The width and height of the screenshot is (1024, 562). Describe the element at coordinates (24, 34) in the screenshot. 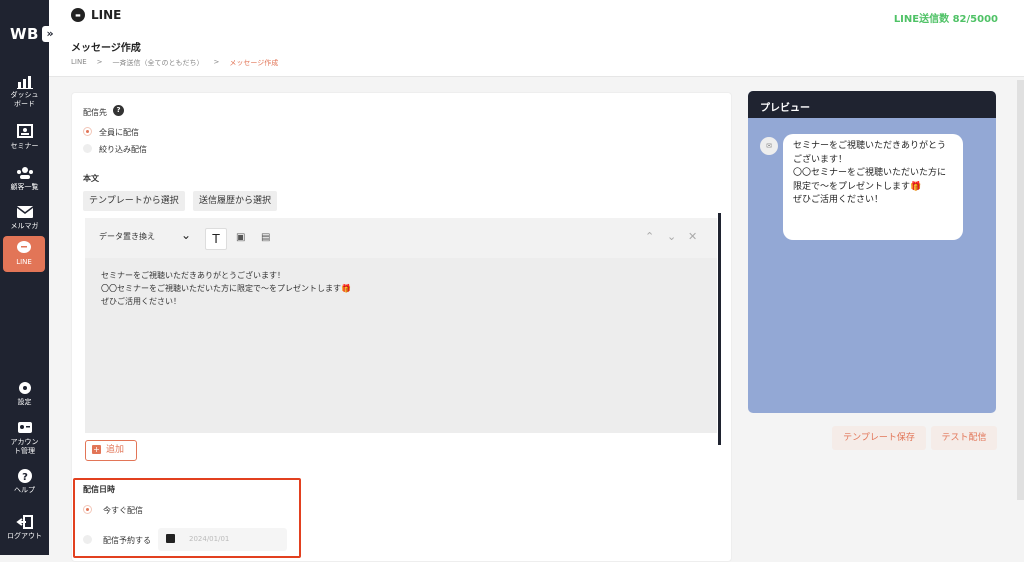

I see `app-logo: WB` at that location.